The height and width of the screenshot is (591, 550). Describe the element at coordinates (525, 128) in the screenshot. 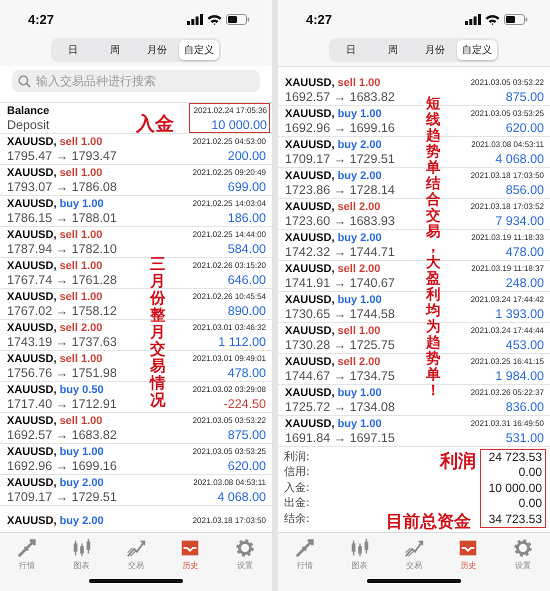

I see `trade-profit: 620.00` at that location.